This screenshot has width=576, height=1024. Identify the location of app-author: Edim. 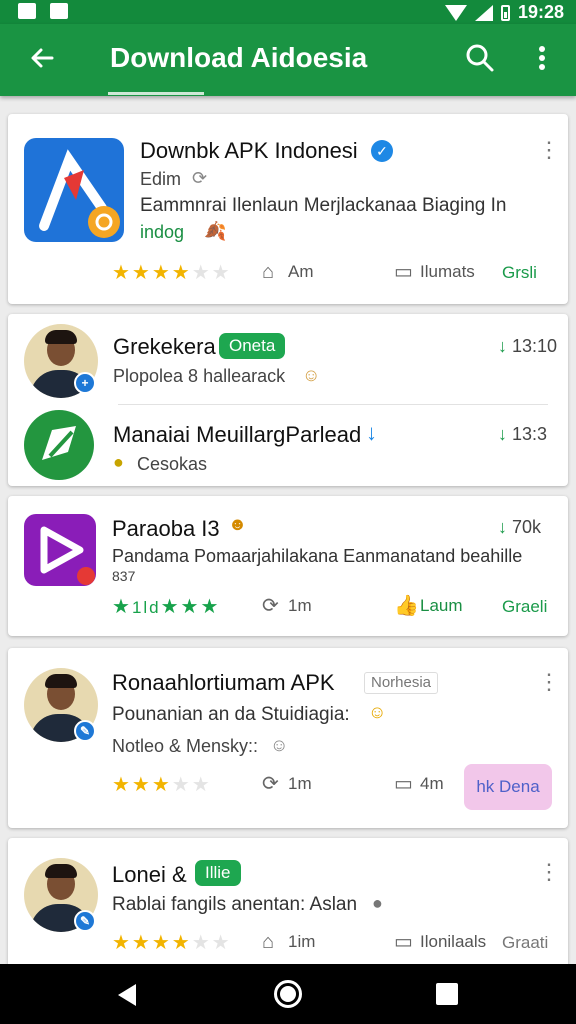
(161, 179).